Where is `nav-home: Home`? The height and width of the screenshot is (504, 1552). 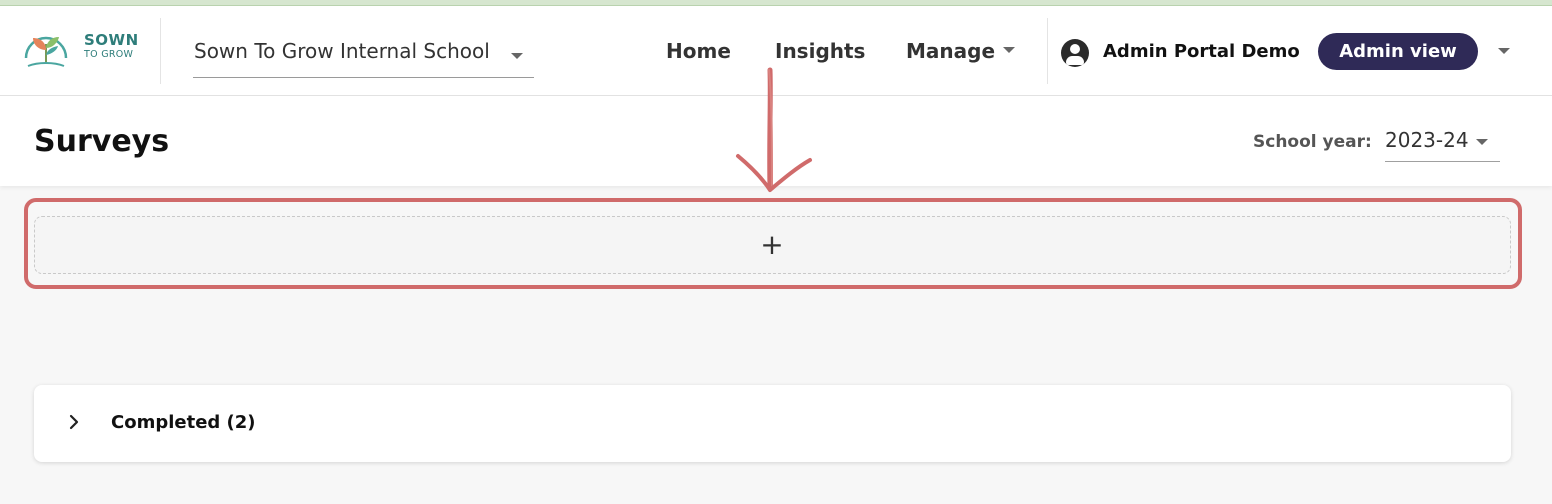 nav-home: Home is located at coordinates (698, 51).